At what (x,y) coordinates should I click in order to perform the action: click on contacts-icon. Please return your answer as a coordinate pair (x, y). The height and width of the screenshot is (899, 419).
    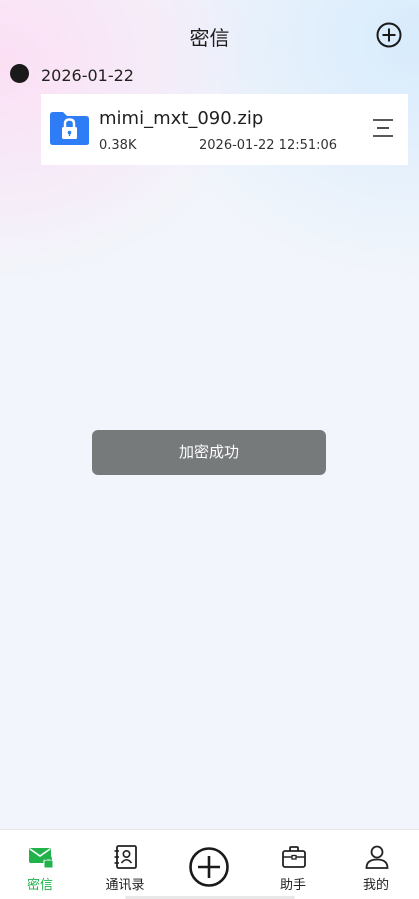
    Looking at the image, I should click on (125, 857).